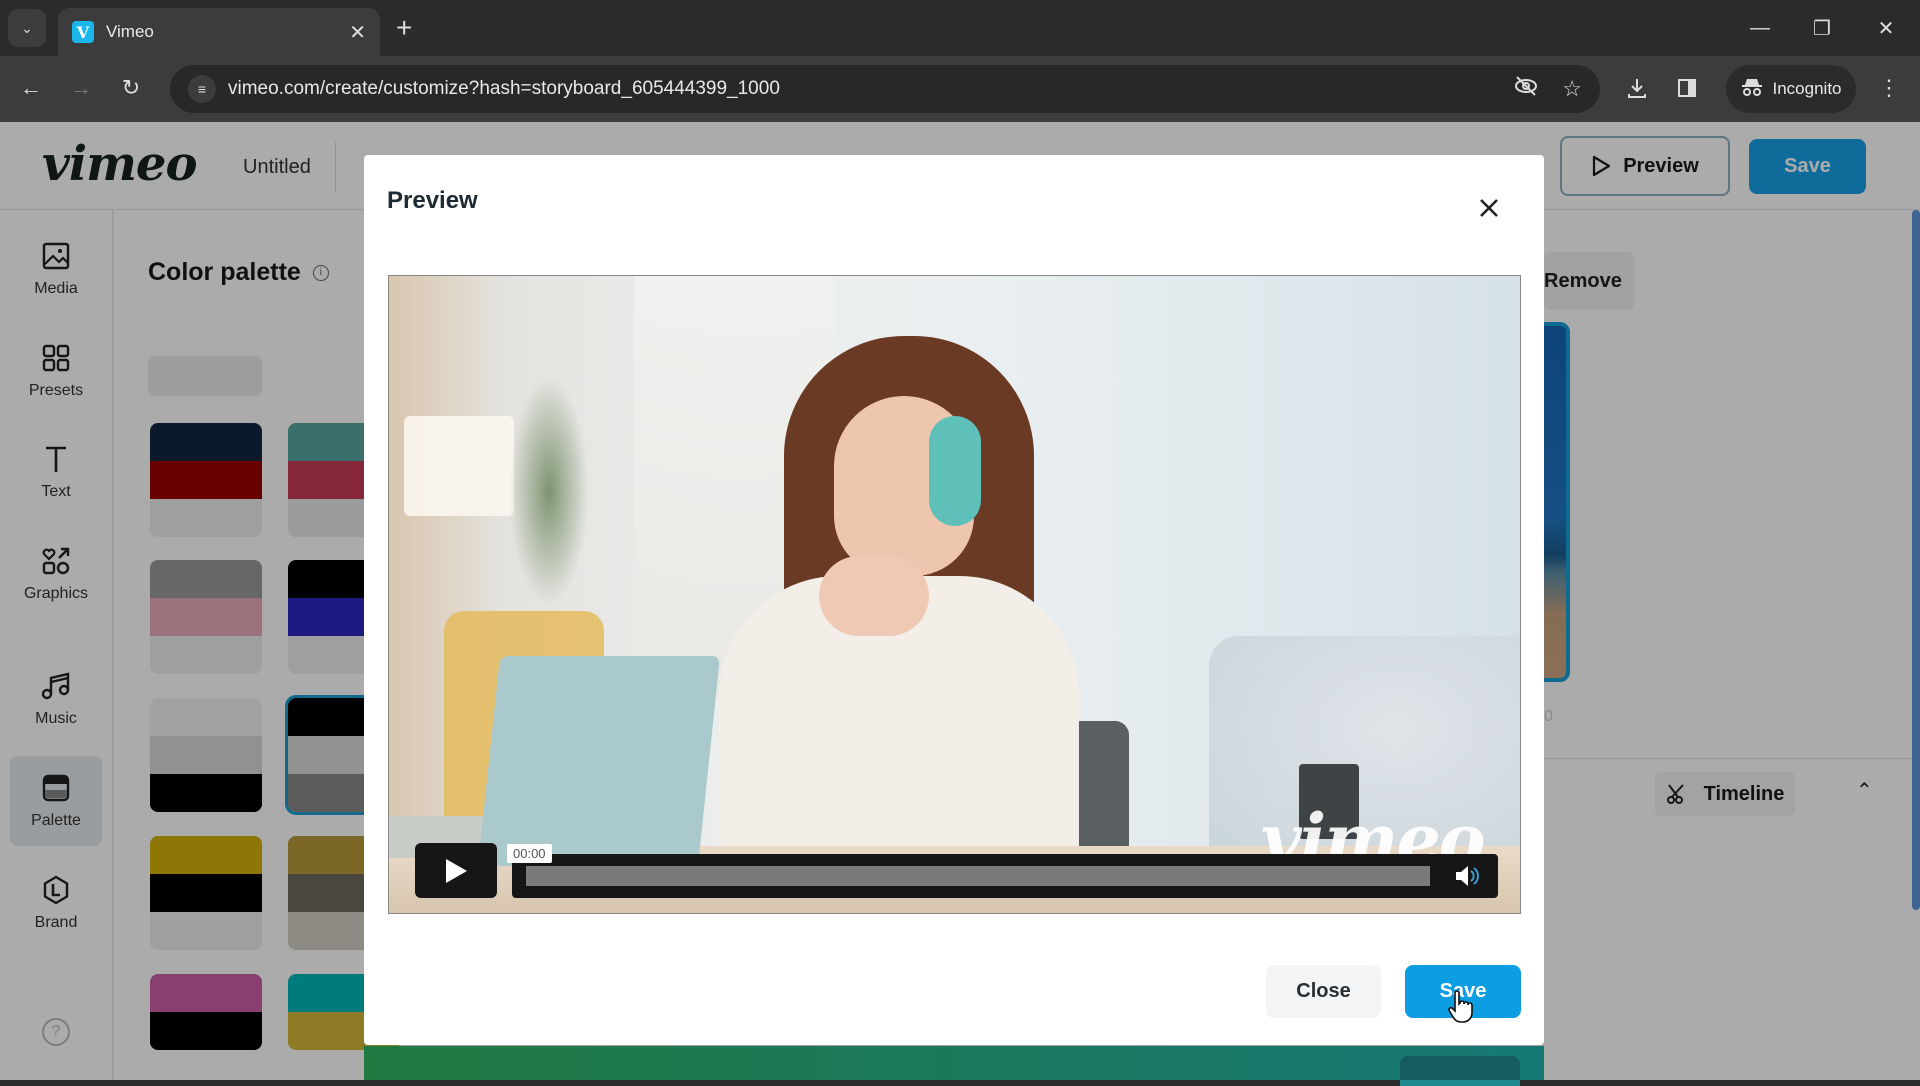 The image size is (1920, 1086). I want to click on person-hands, so click(874, 596).